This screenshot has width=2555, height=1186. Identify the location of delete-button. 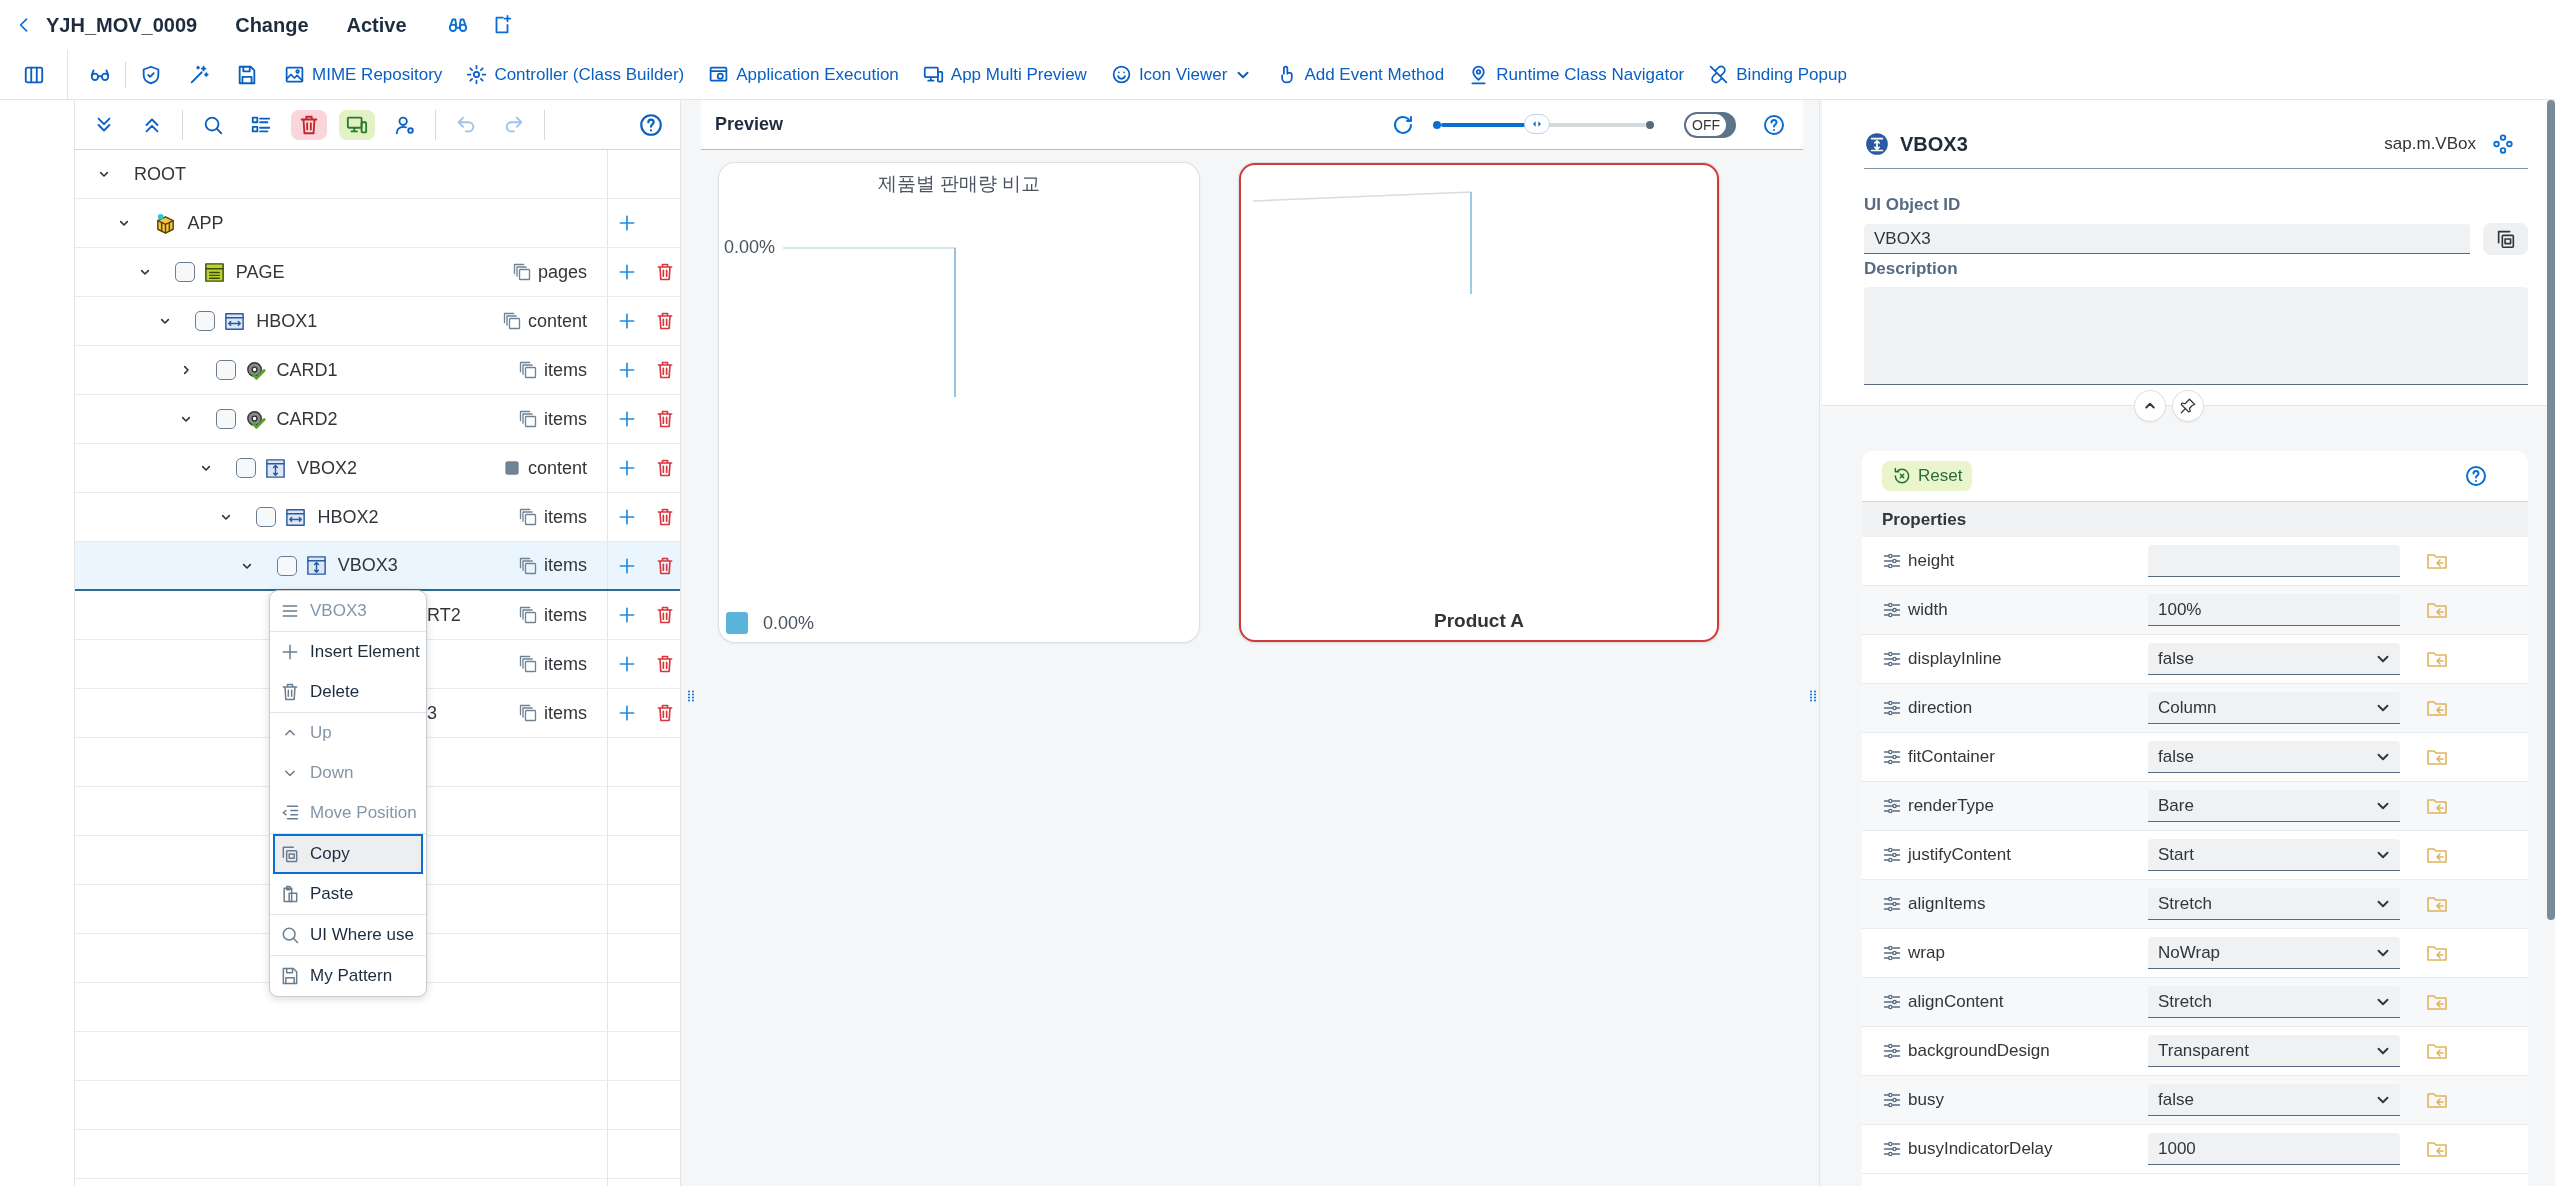
(309, 124).